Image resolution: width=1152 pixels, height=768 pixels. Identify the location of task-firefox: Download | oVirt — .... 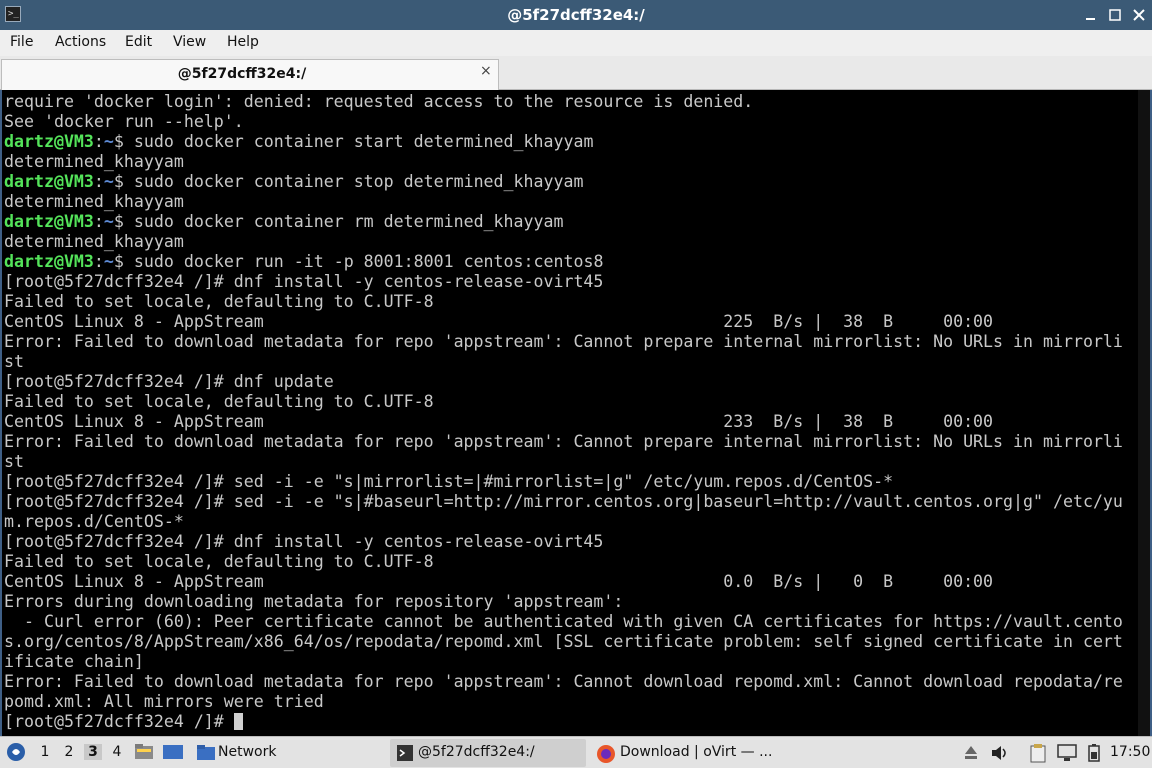
(687, 753).